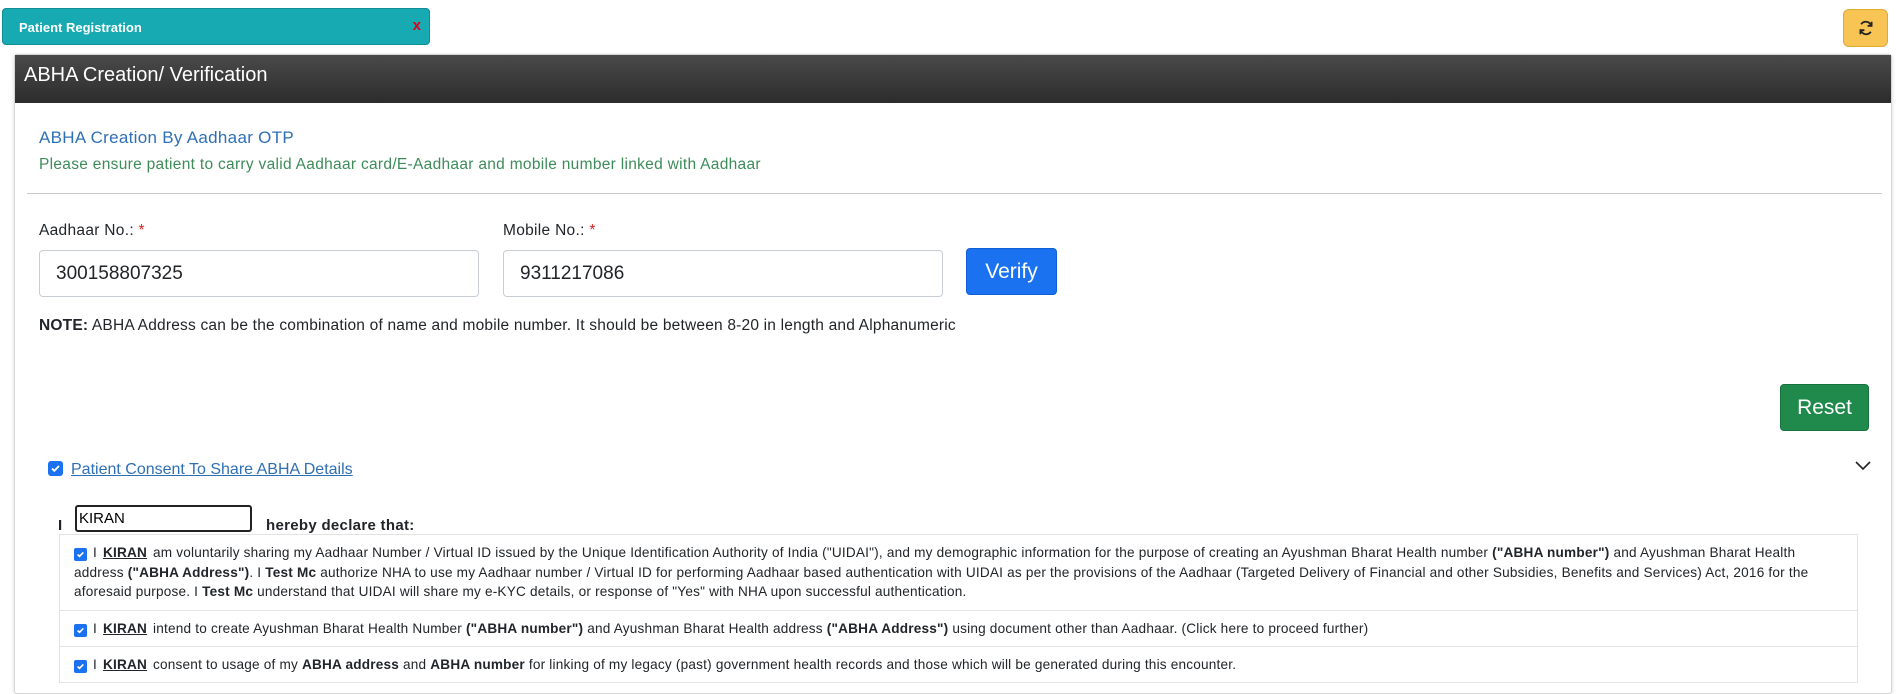  Describe the element at coordinates (415, 664) in the screenshot. I see `decl-text: and` at that location.